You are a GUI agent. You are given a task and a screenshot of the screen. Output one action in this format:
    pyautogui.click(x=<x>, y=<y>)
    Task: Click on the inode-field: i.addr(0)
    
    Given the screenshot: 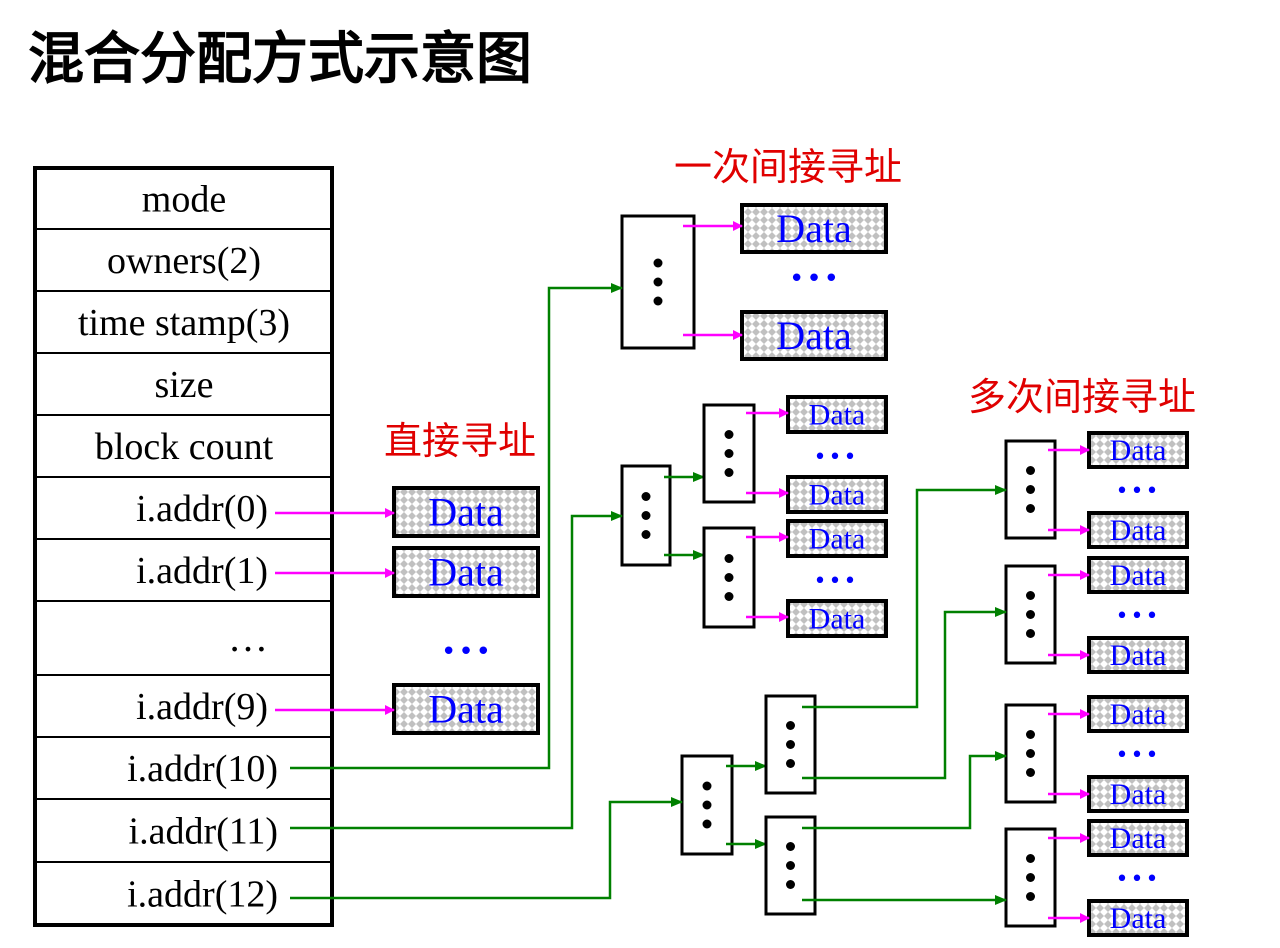 What is the action you would take?
    pyautogui.click(x=202, y=509)
    